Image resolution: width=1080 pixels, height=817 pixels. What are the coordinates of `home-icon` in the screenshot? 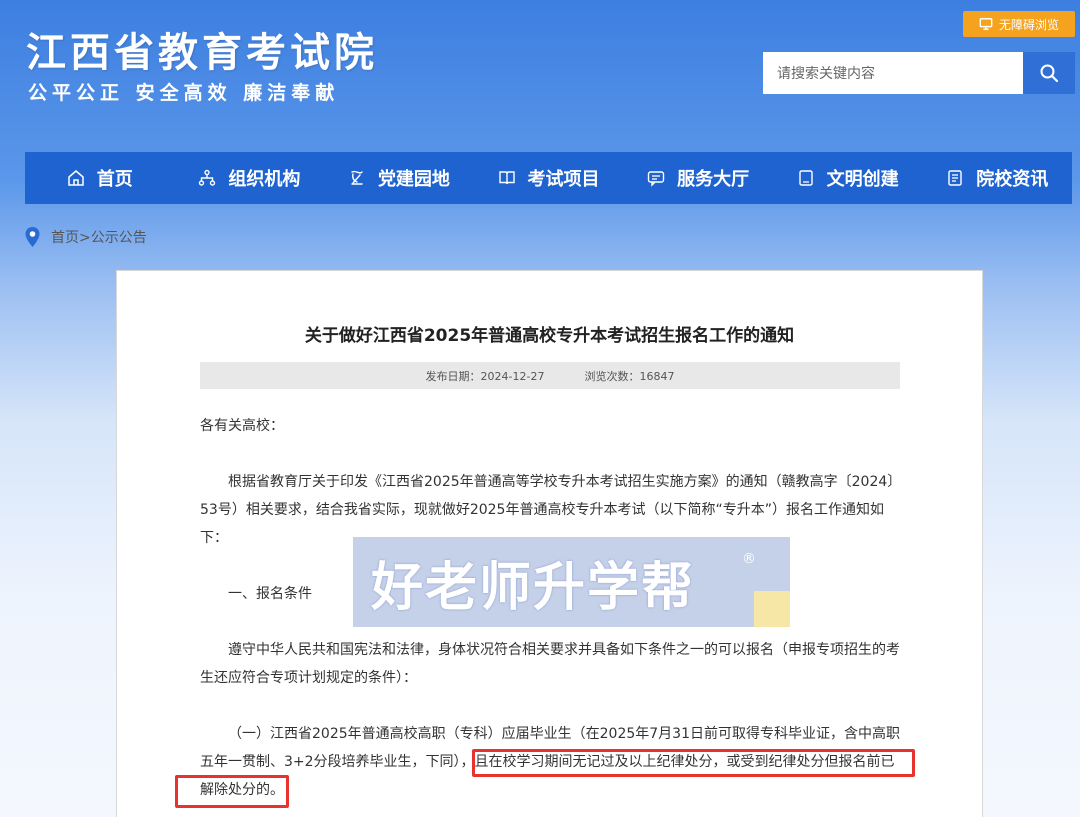 It's located at (76, 178).